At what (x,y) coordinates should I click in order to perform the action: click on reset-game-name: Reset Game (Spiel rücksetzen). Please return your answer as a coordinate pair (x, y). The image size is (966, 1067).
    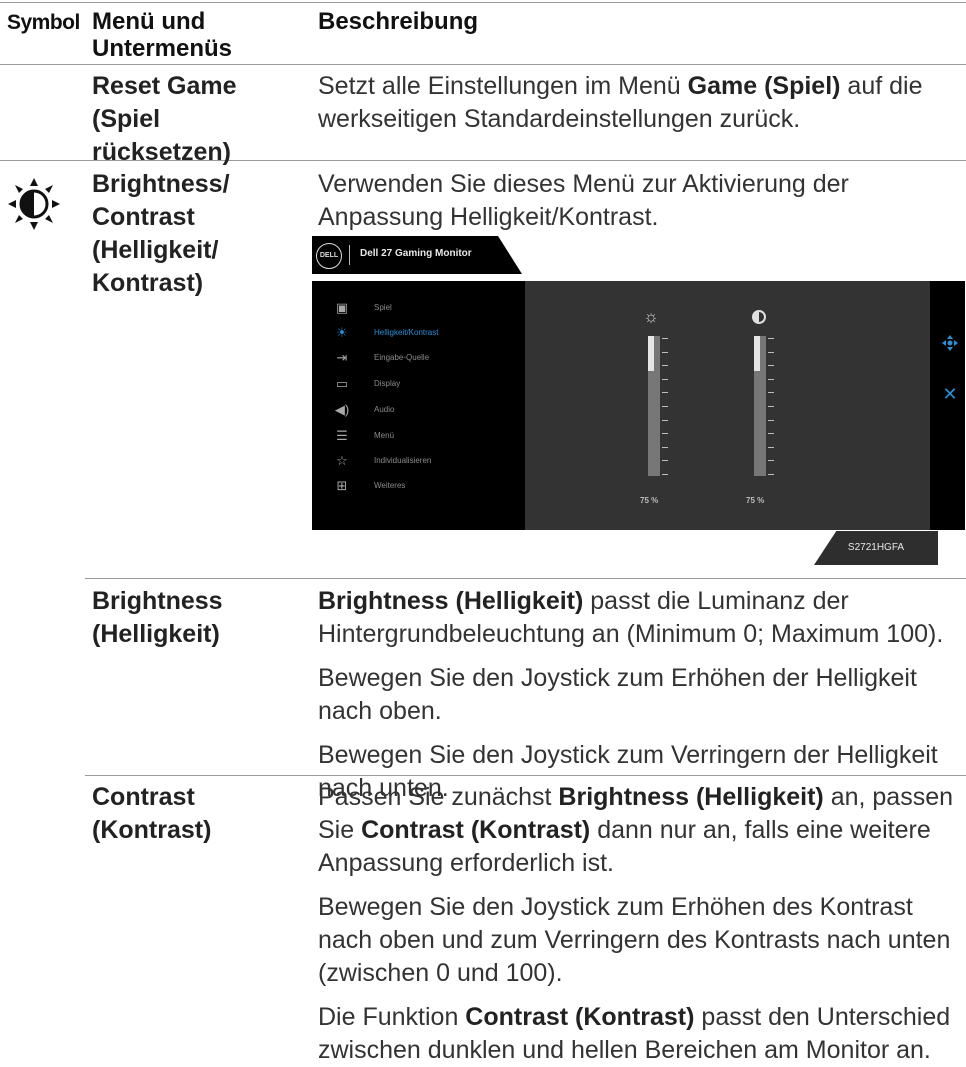
    Looking at the image, I should click on (199, 119).